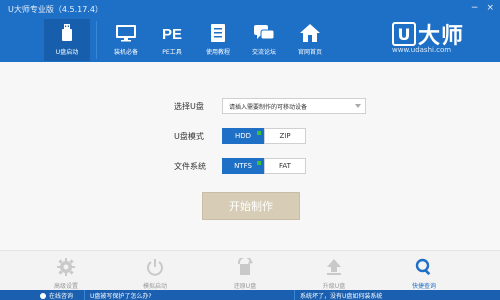 Image resolution: width=500 pixels, height=300 pixels. I want to click on nav-item-pe-tools: PE PE工具, so click(172, 40).